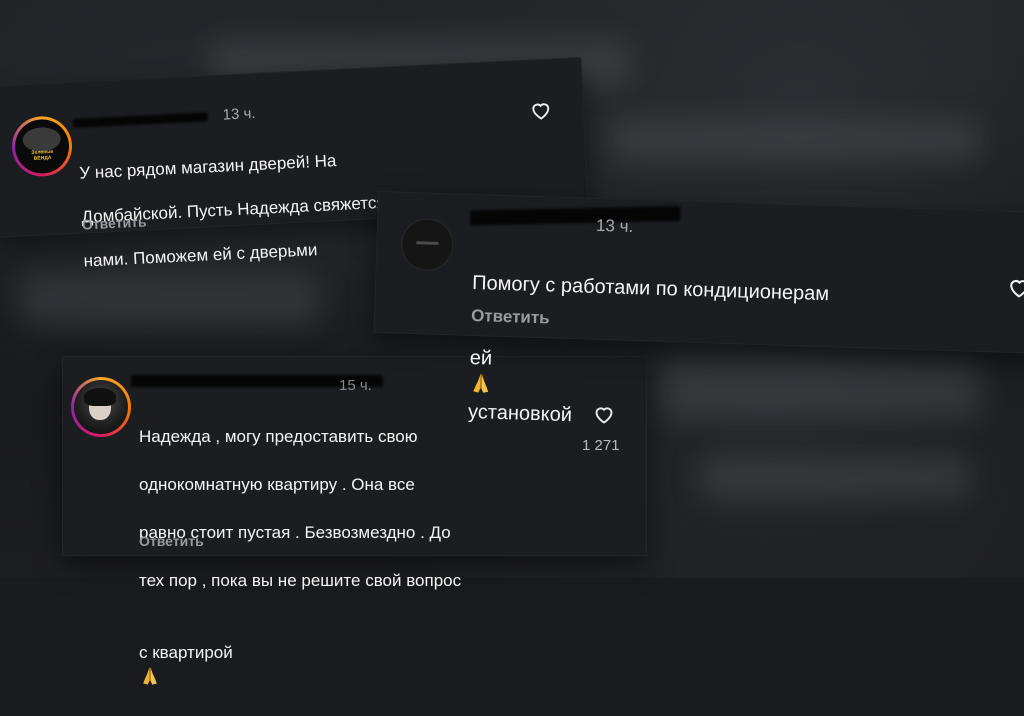  Describe the element at coordinates (481, 358) in the screenshot. I see `comment-text-fragment: ей` at that location.